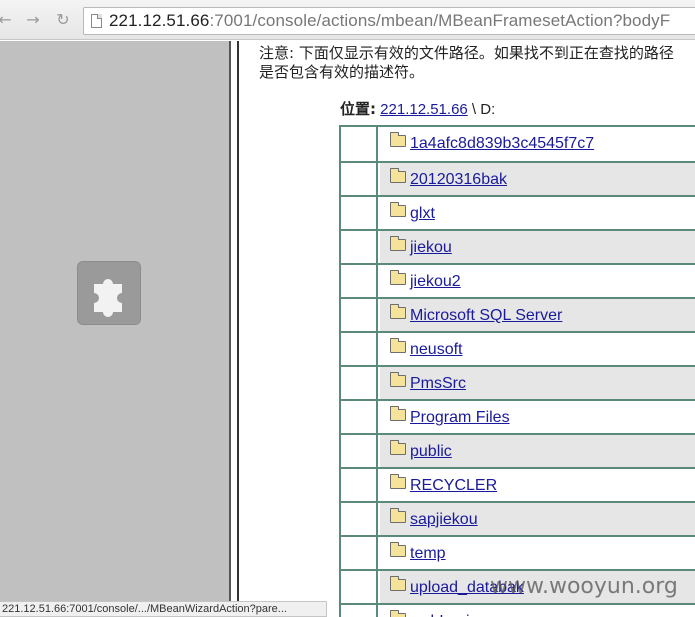  What do you see at coordinates (537, 611) in the screenshot?
I see `folder-cell: webLogic` at bounding box center [537, 611].